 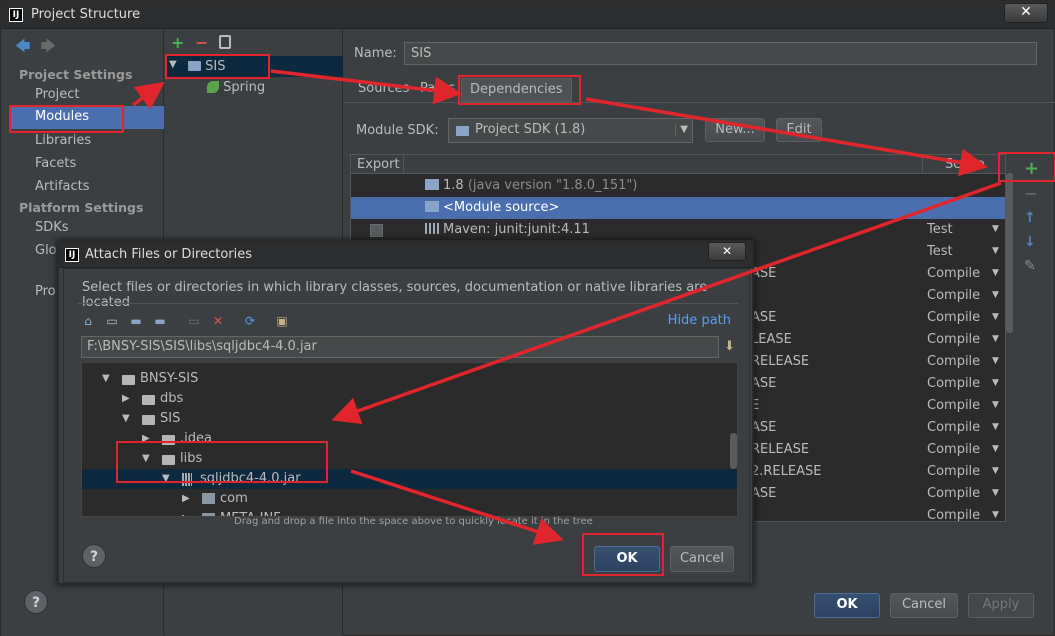 What do you see at coordinates (378, 164) in the screenshot?
I see `col-export-header: Export` at bounding box center [378, 164].